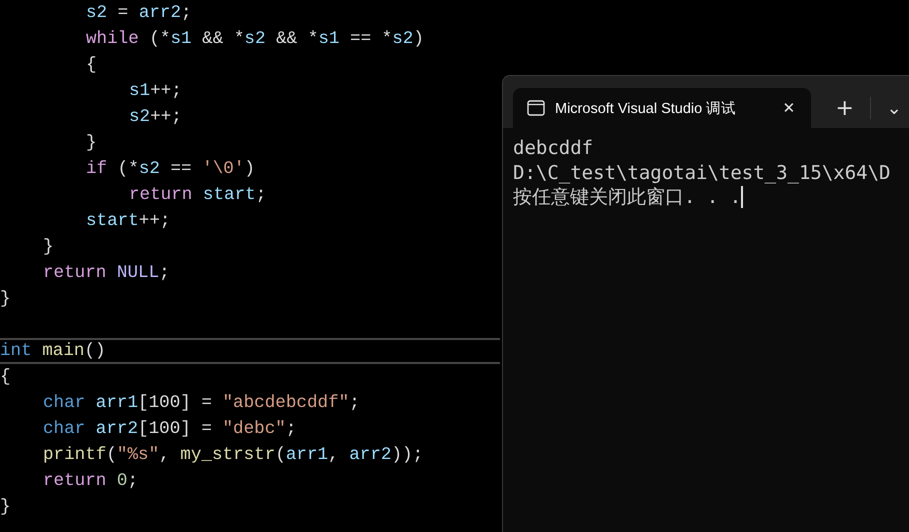  I want to click on text-cursor, so click(742, 197).